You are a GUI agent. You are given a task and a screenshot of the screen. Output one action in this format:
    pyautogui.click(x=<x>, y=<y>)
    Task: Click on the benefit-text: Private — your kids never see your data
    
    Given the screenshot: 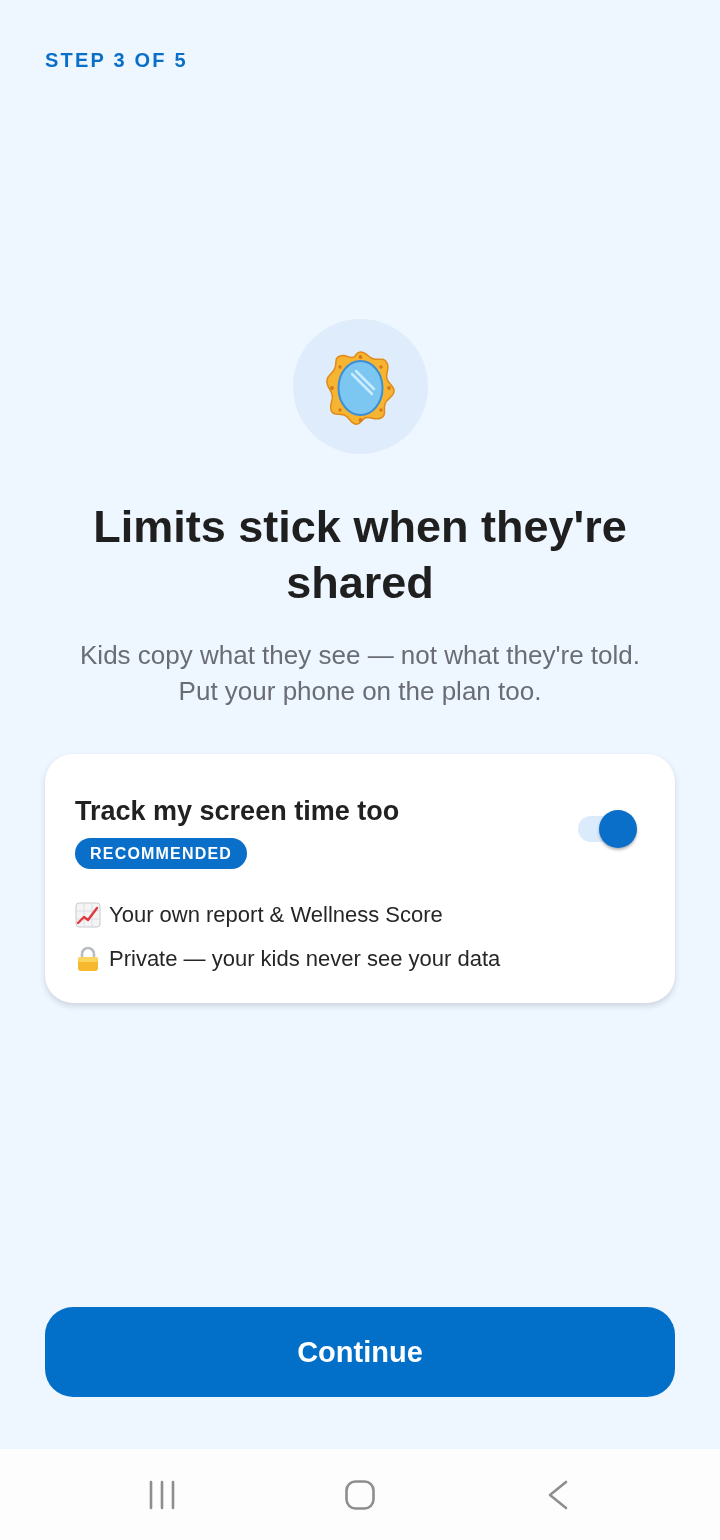 What is the action you would take?
    pyautogui.click(x=305, y=959)
    